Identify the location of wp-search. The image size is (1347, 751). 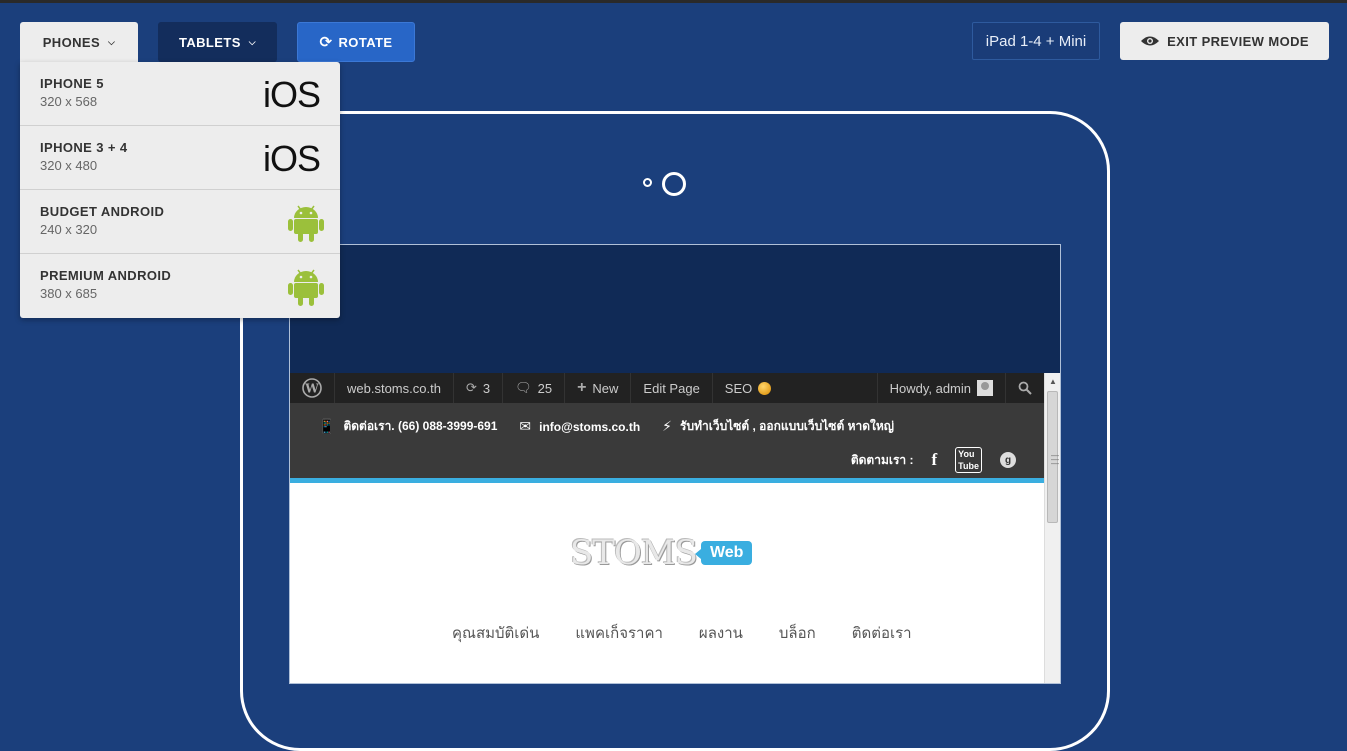
(1025, 388).